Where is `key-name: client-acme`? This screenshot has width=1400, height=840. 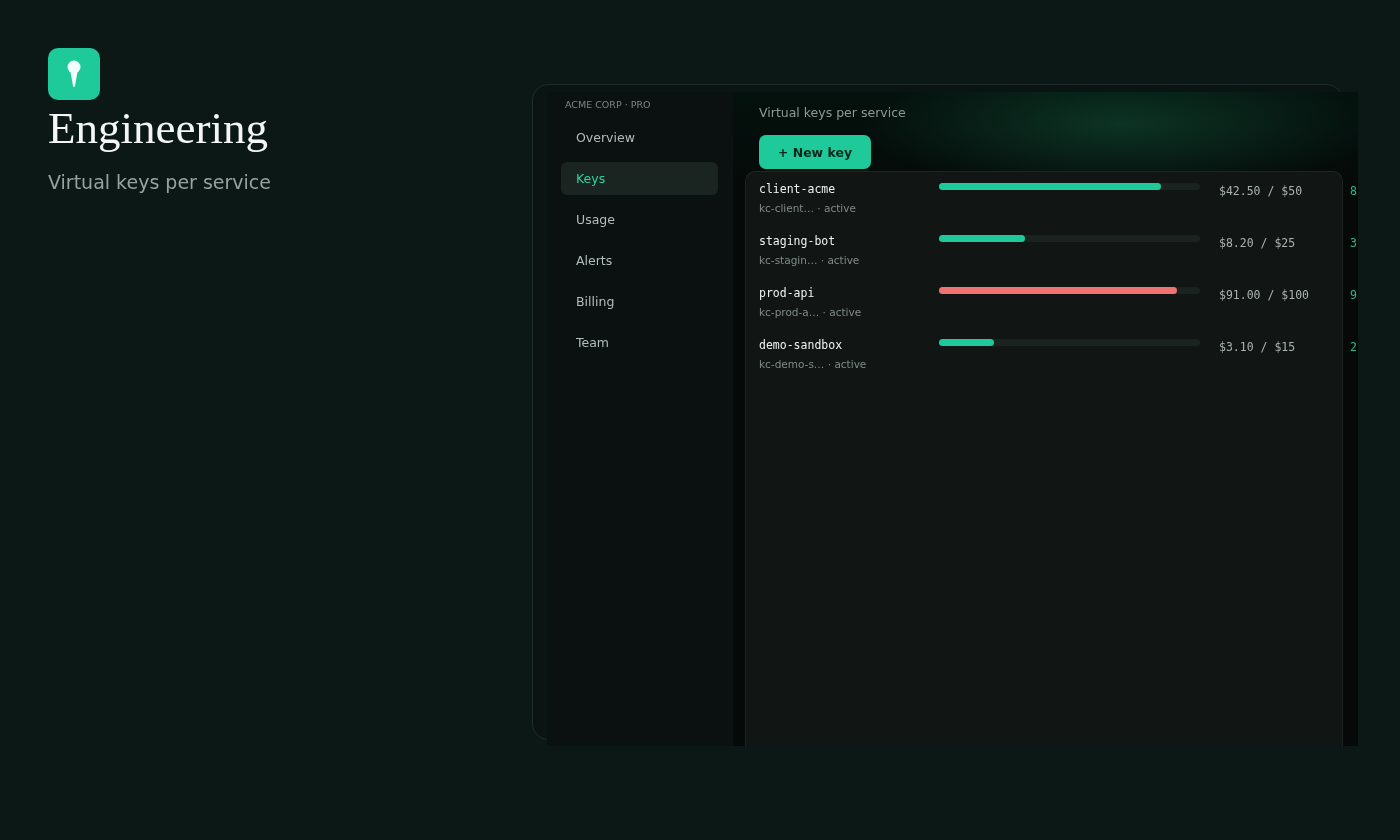 key-name: client-acme is located at coordinates (797, 189).